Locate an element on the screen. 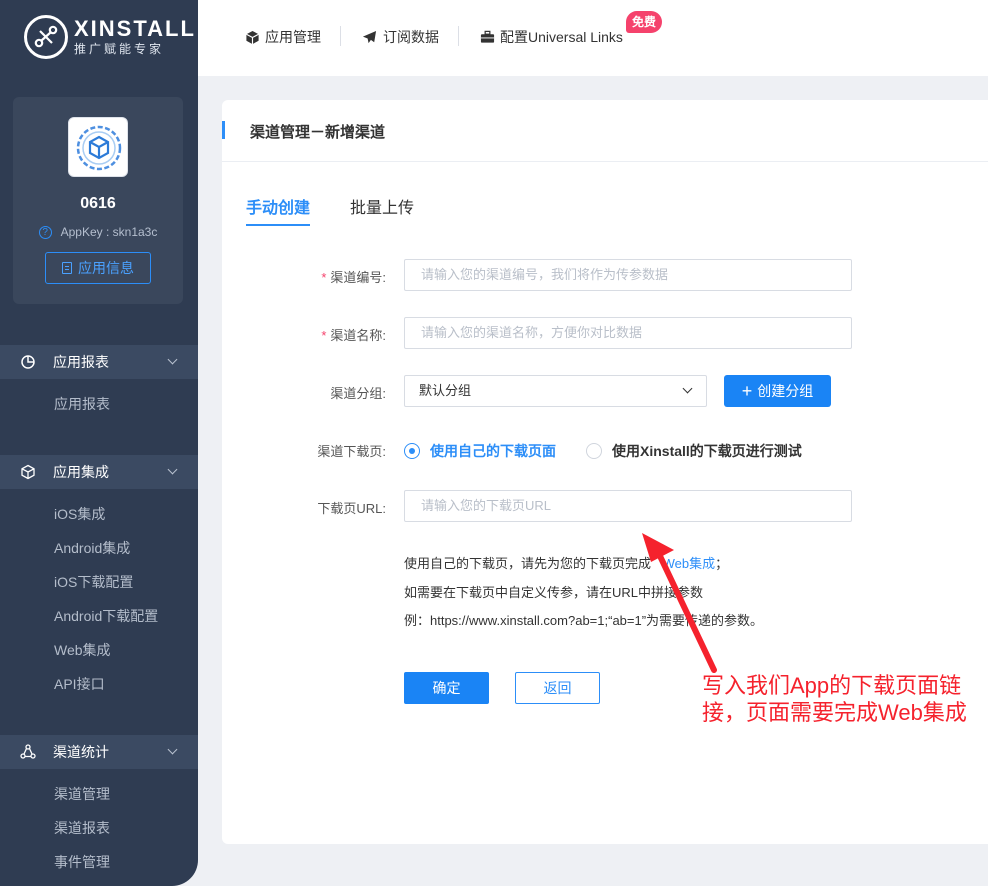 Image resolution: width=988 pixels, height=886 pixels. app-info-button: 应用信息 is located at coordinates (98, 268).